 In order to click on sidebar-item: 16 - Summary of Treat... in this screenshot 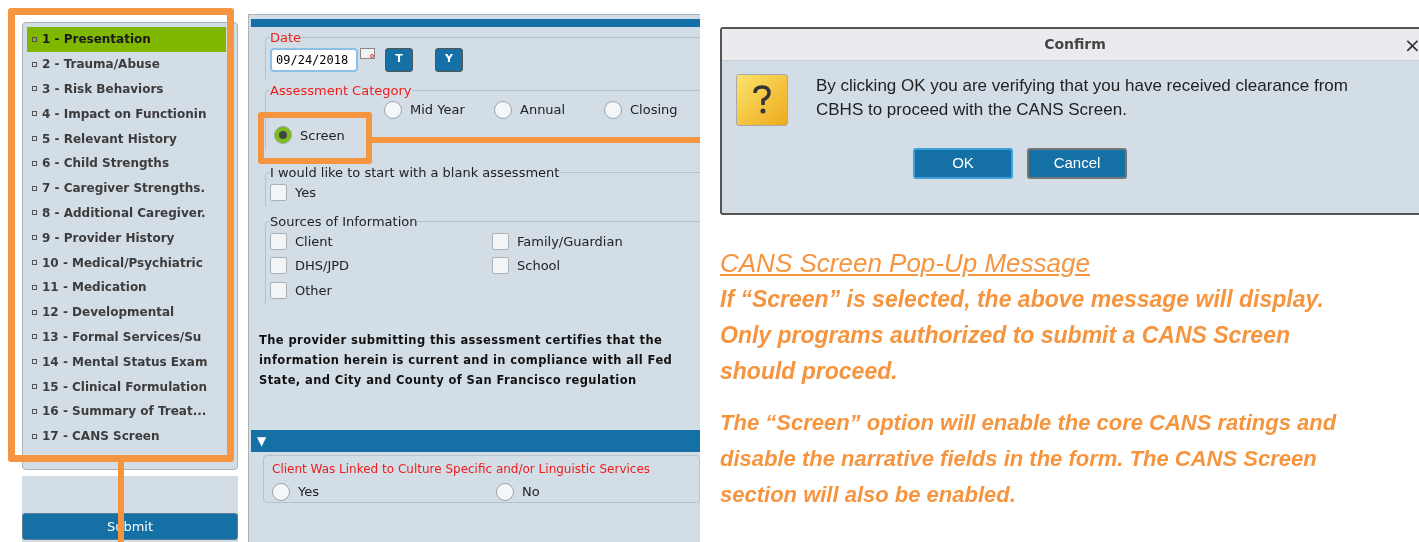, I will do `click(126, 411)`.